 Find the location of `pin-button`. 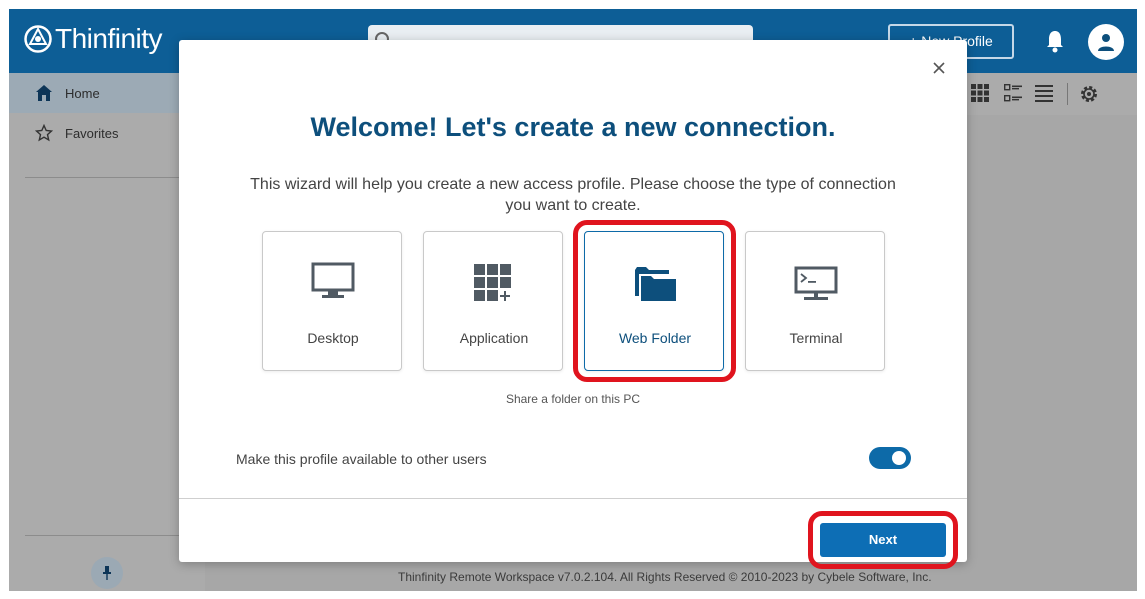

pin-button is located at coordinates (107, 573).